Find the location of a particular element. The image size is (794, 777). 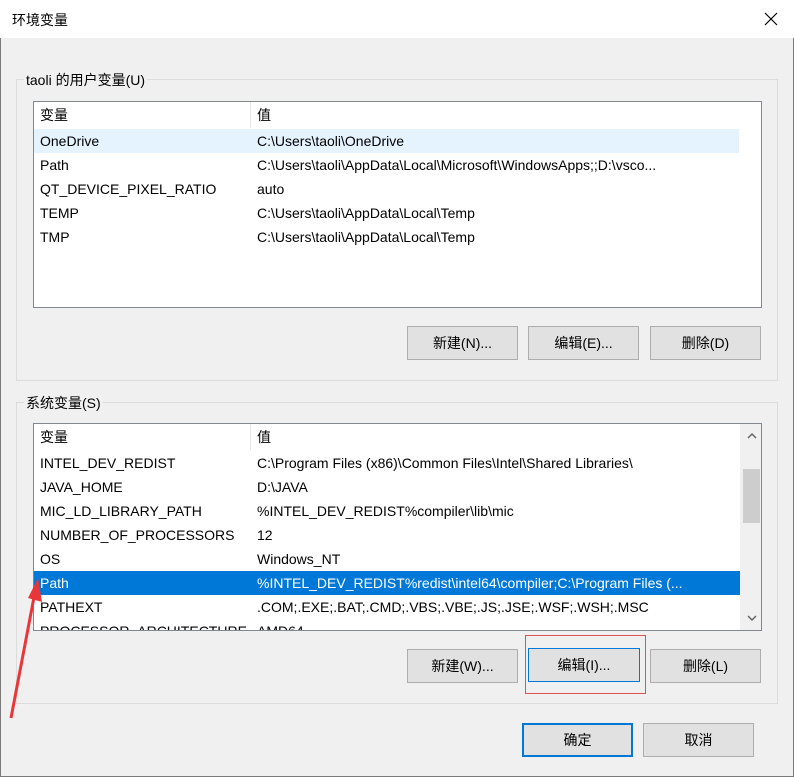

chevron-down-icon is located at coordinates (752, 618).